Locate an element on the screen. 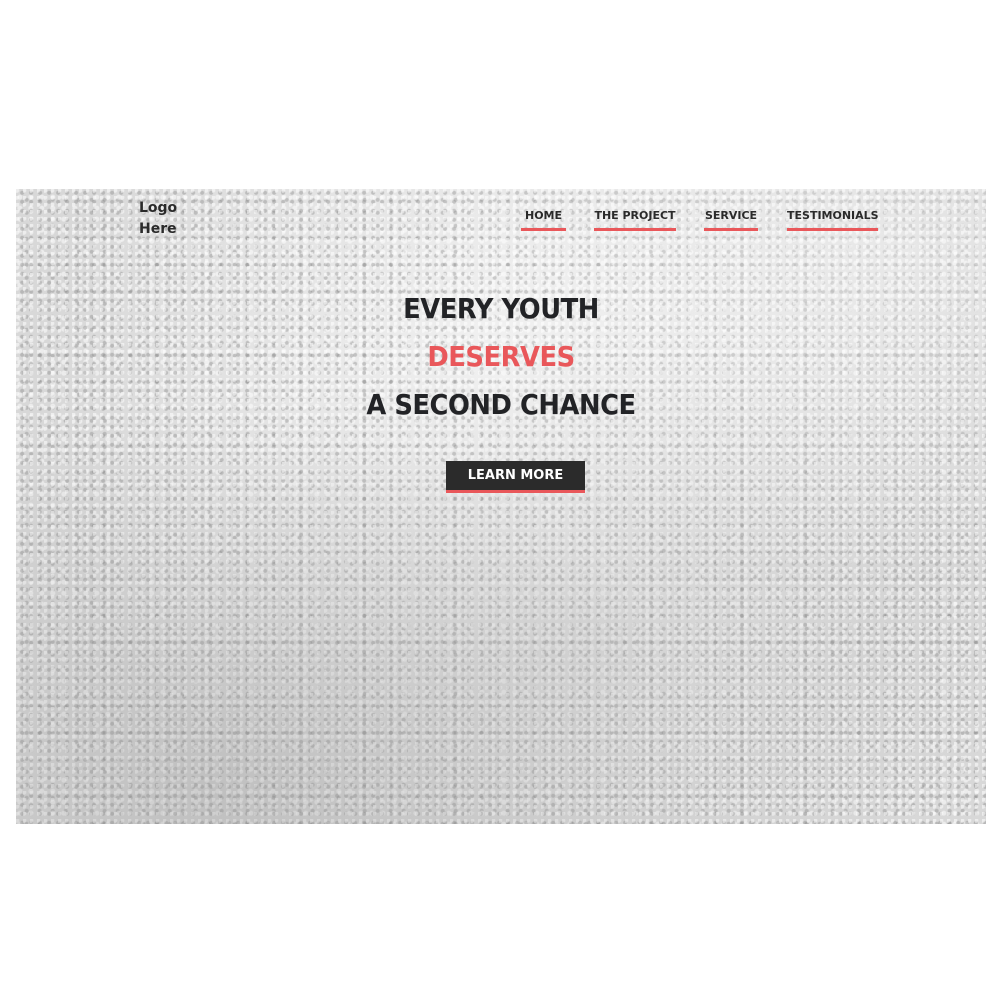 Image resolution: width=1000 pixels, height=1000 pixels. headline-line-1: EVERY YOUTH is located at coordinates (501, 308).